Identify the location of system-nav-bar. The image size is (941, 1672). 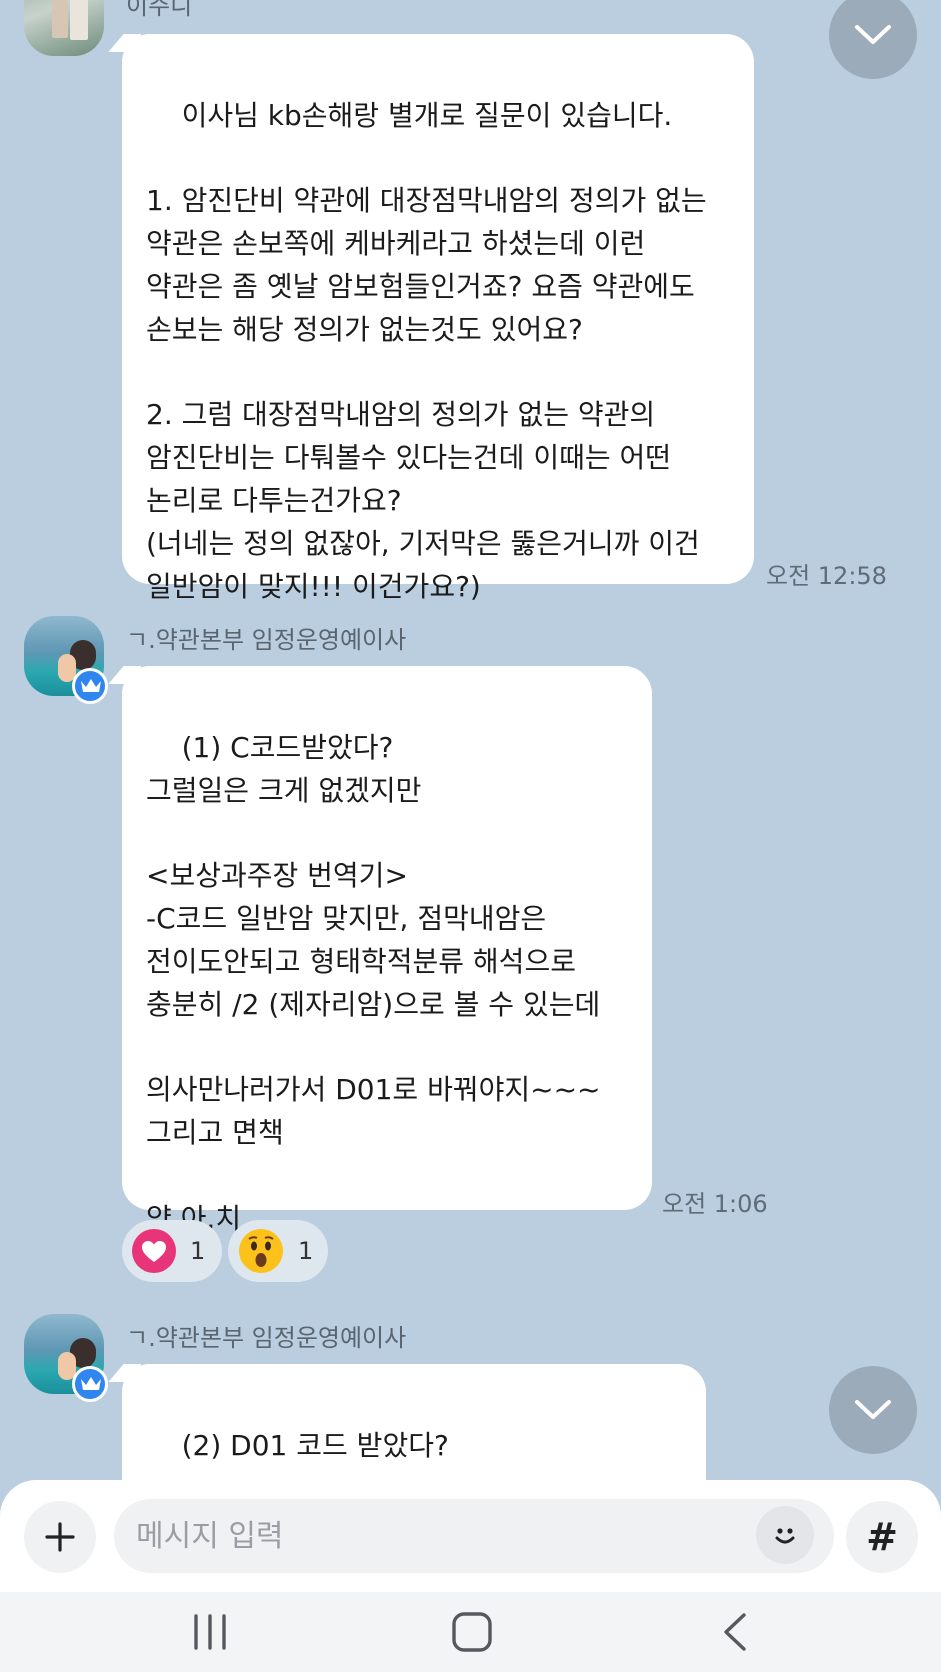
(470, 1632).